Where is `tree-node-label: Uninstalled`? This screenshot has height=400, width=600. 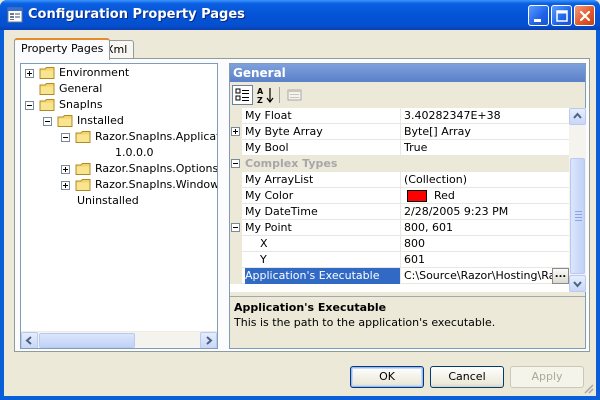
tree-node-label: Uninstalled is located at coordinates (108, 200).